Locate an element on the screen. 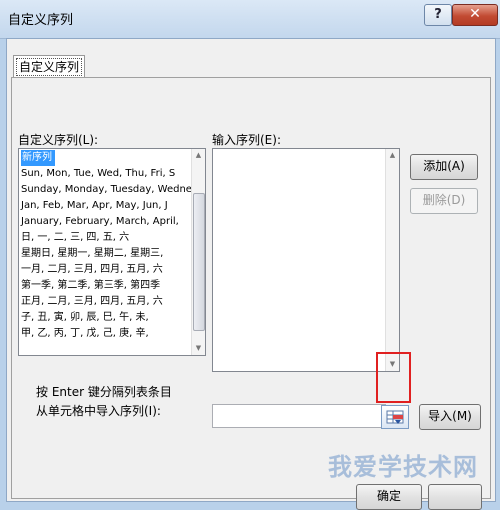 The width and height of the screenshot is (500, 510). delete-button: 删除(D) is located at coordinates (444, 201).